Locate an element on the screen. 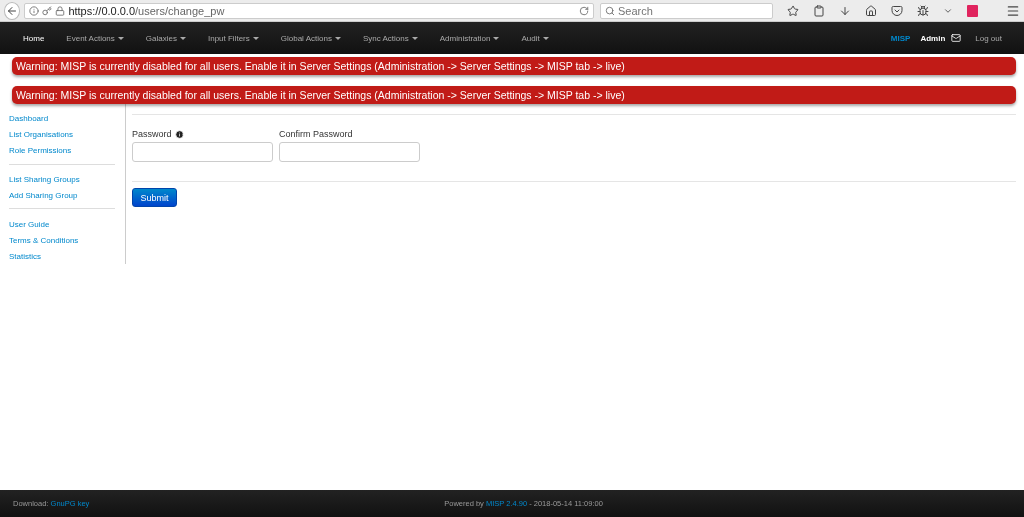  nav-item: Input Filters is located at coordinates (233, 38).